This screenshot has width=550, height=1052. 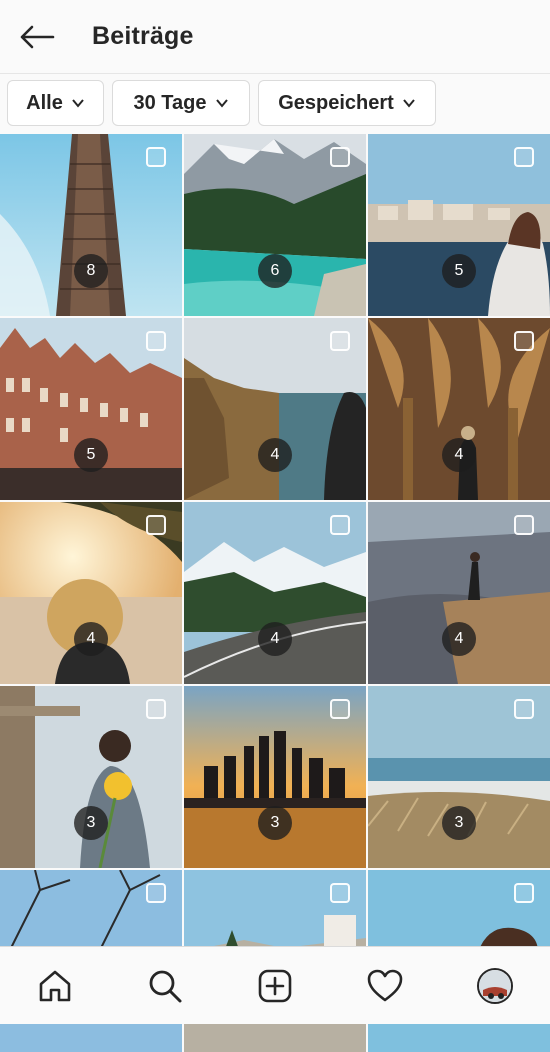 What do you see at coordinates (275, 37) in the screenshot?
I see `header-bar: Beiträge` at bounding box center [275, 37].